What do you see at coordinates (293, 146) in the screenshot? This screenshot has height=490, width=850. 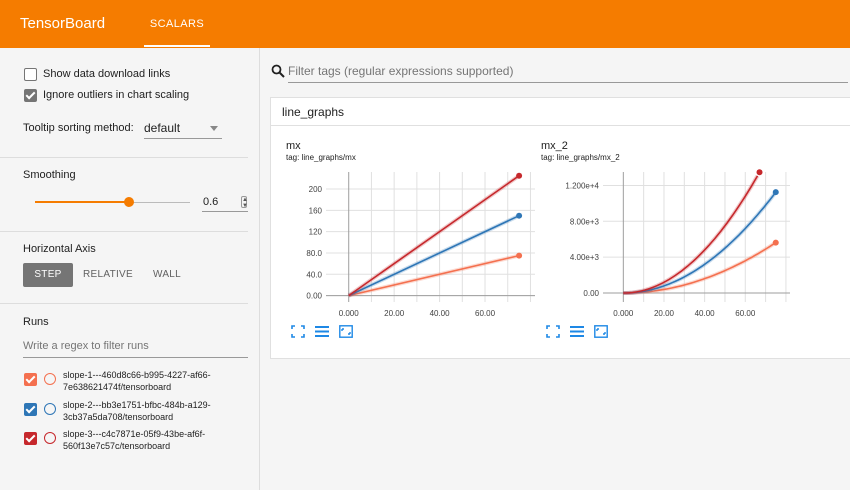 I see `chart-title-mx: mx` at bounding box center [293, 146].